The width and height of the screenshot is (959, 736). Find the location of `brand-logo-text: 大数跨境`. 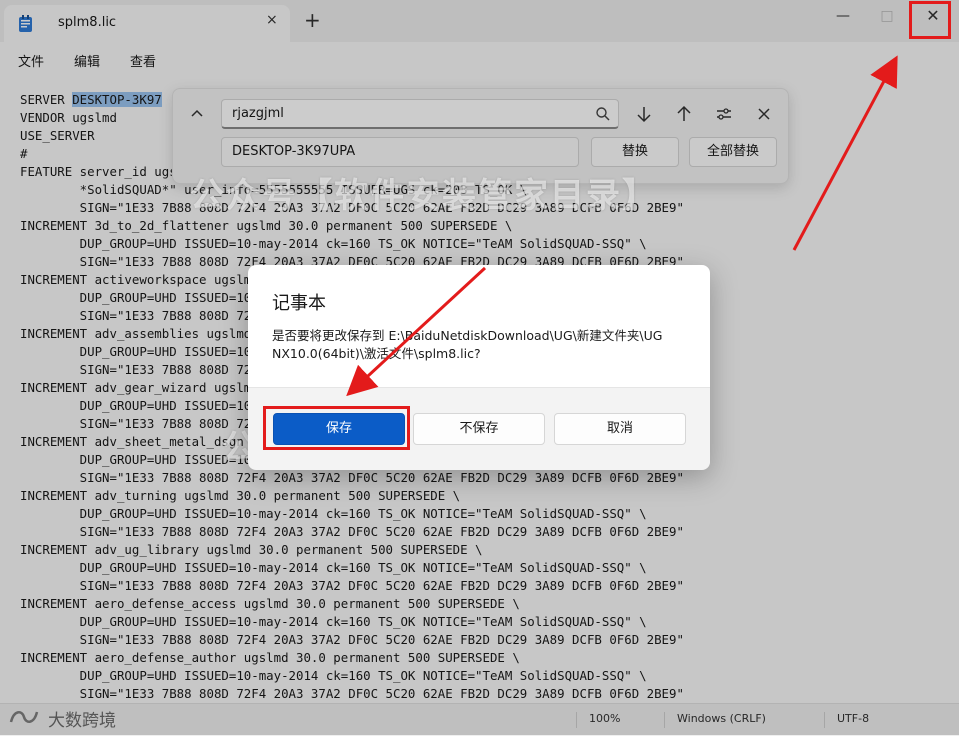

brand-logo-text: 大数跨境 is located at coordinates (82, 721).